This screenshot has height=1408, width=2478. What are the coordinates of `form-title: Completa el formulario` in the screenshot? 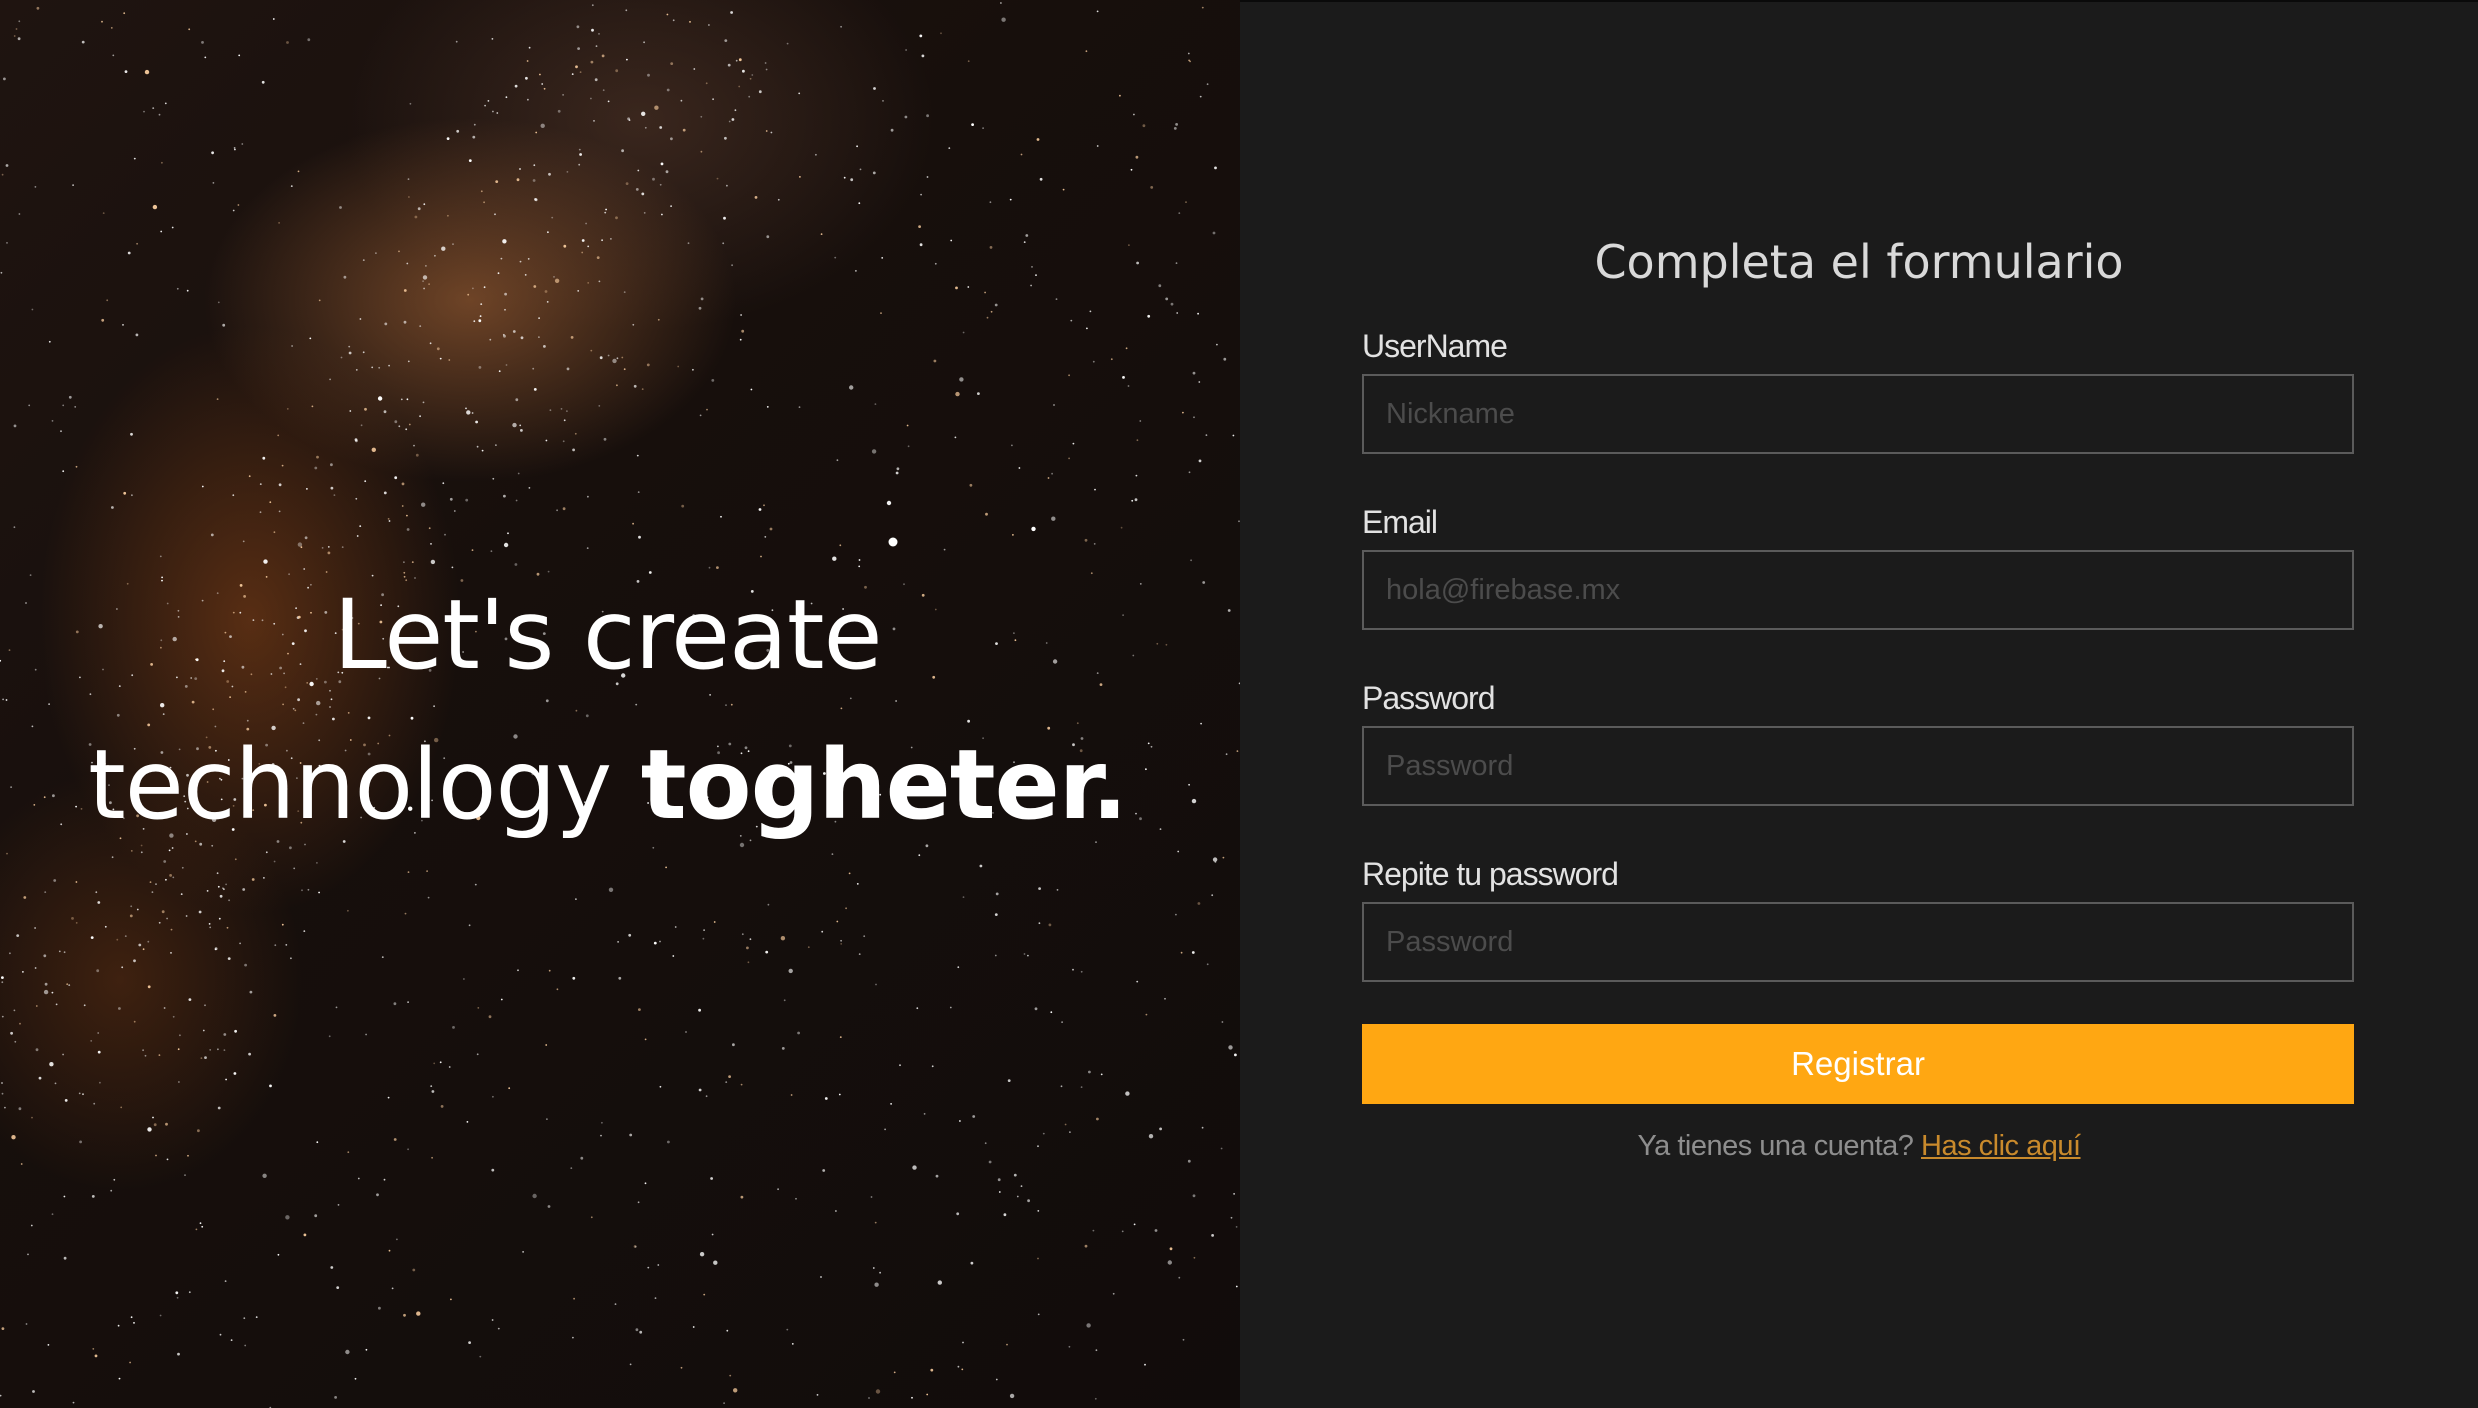 It's located at (1859, 262).